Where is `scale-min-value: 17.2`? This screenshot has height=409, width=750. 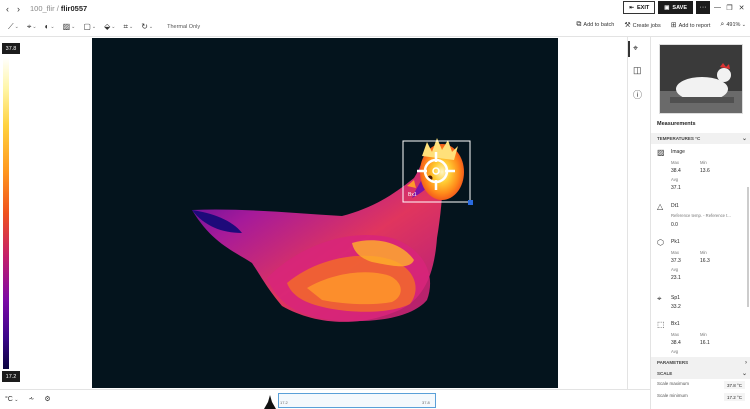 scale-min-value: 17.2 is located at coordinates (11, 376).